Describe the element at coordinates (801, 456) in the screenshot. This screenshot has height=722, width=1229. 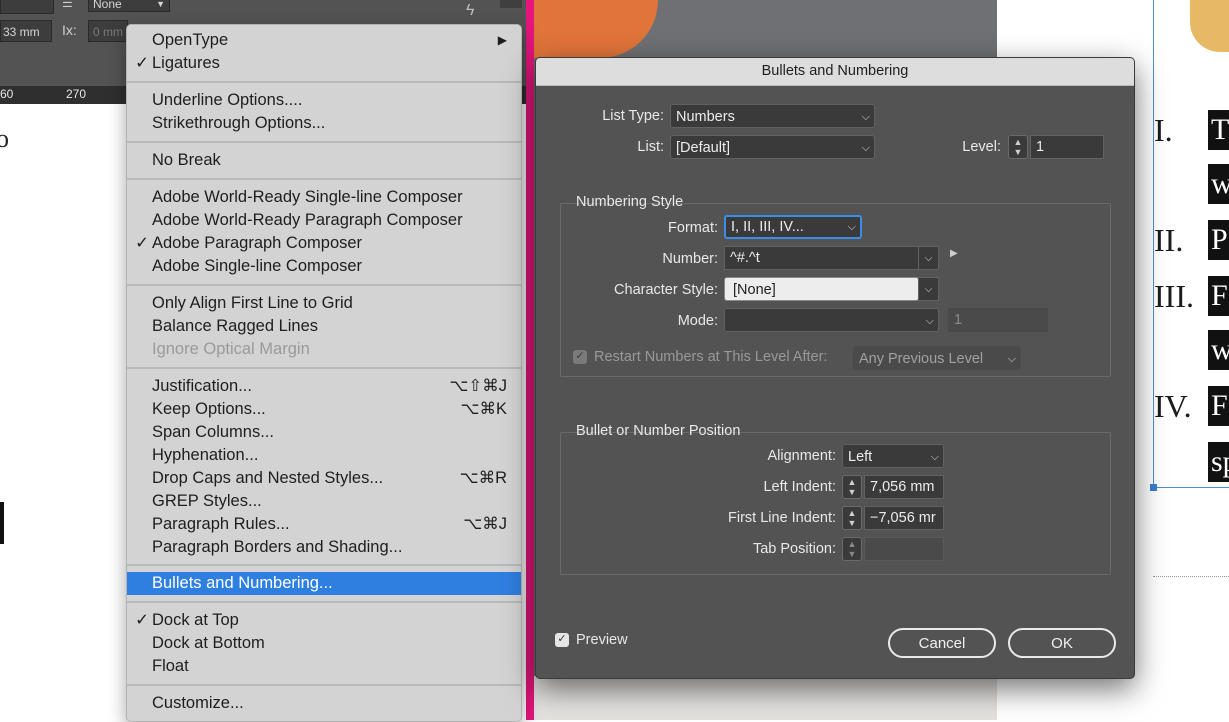
I see `alignment-label: Alignment:` at that location.